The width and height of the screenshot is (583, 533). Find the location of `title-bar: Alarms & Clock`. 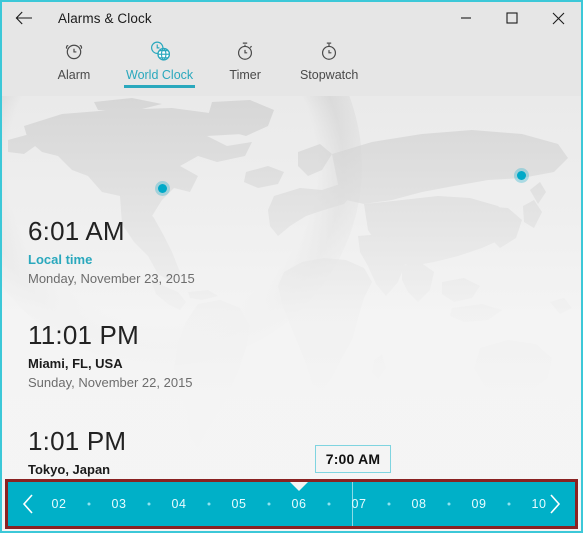

title-bar: Alarms & Clock is located at coordinates (291, 18).